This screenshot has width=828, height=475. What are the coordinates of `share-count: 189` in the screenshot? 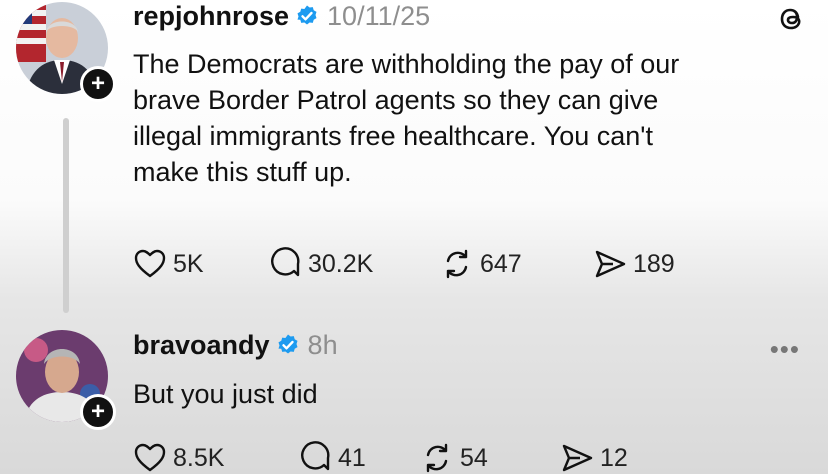 It's located at (654, 263).